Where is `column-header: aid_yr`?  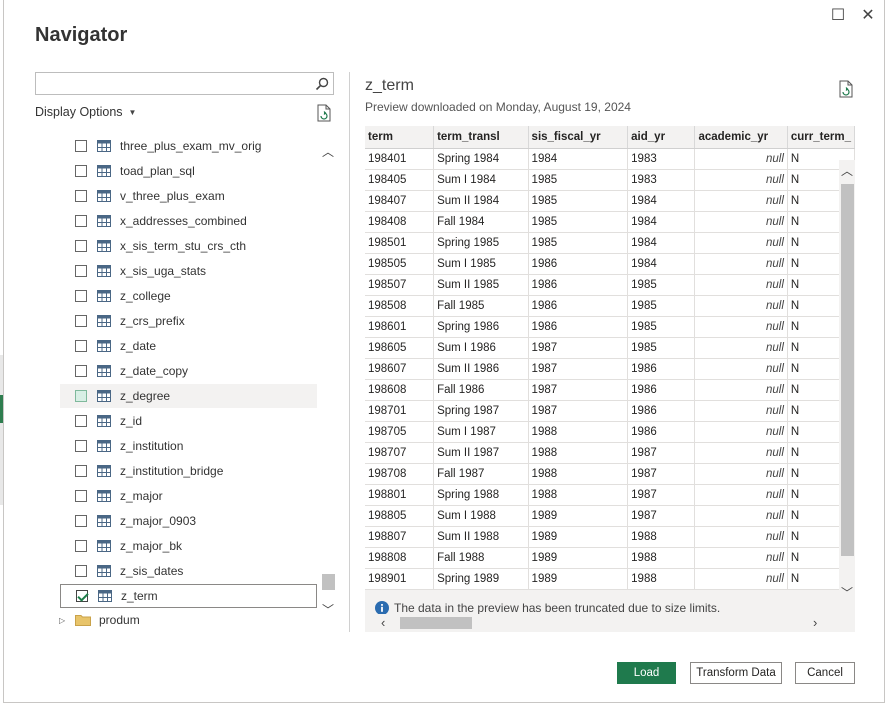
column-header: aid_yr is located at coordinates (661, 137).